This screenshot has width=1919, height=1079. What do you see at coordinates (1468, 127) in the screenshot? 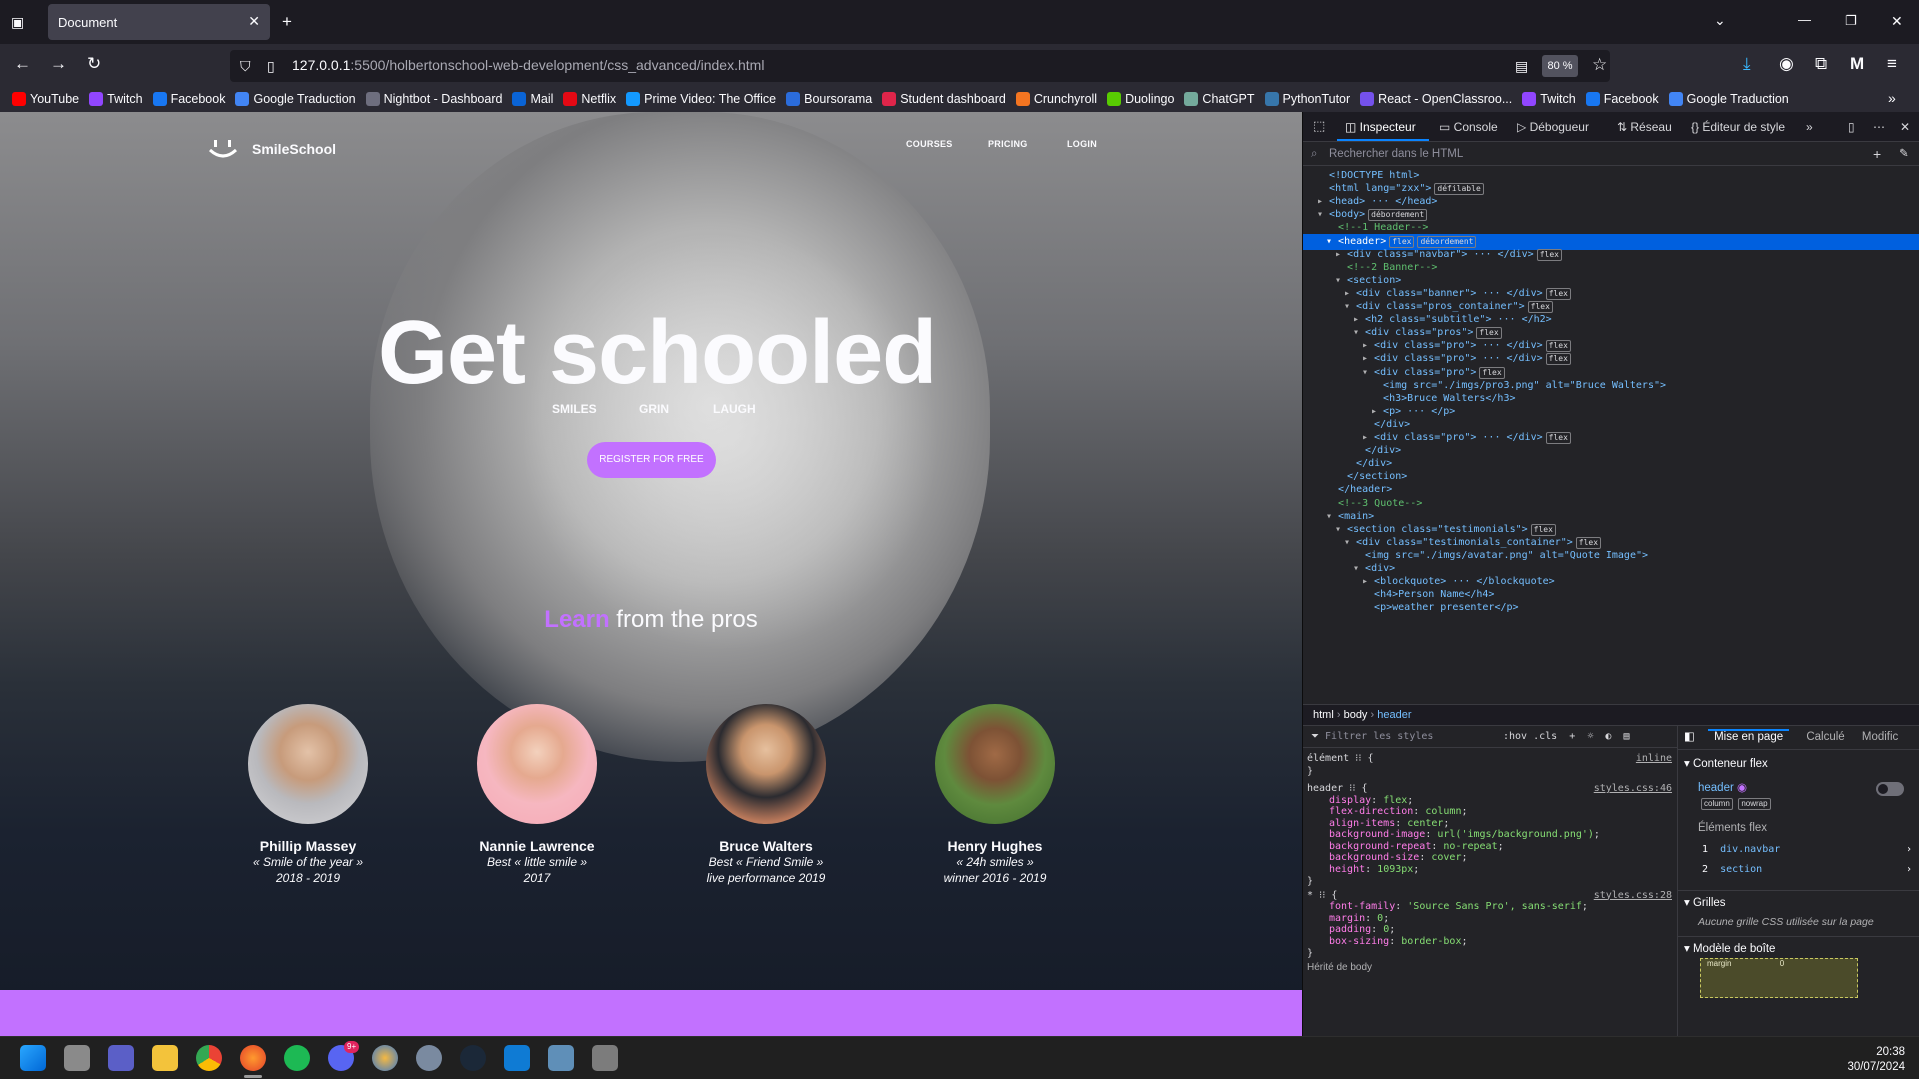
I see `tab-console: ▭ Console` at bounding box center [1468, 127].